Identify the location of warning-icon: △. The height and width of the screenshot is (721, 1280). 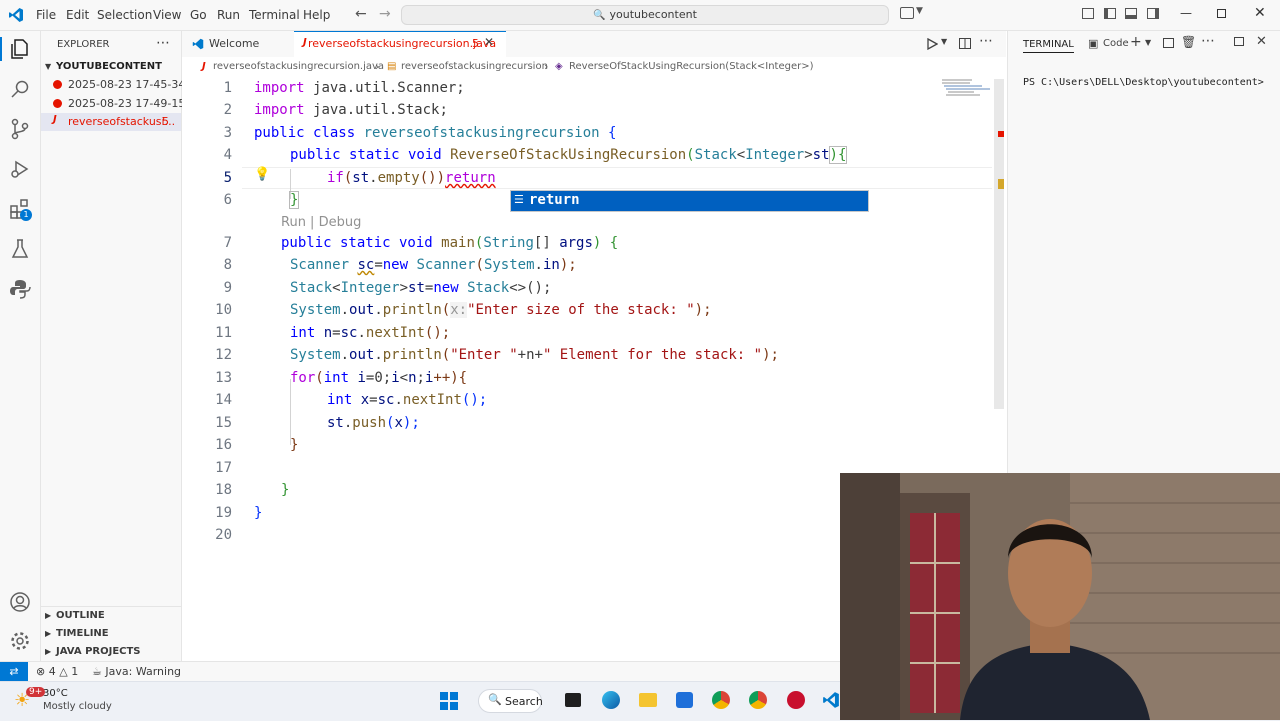
(63, 671).